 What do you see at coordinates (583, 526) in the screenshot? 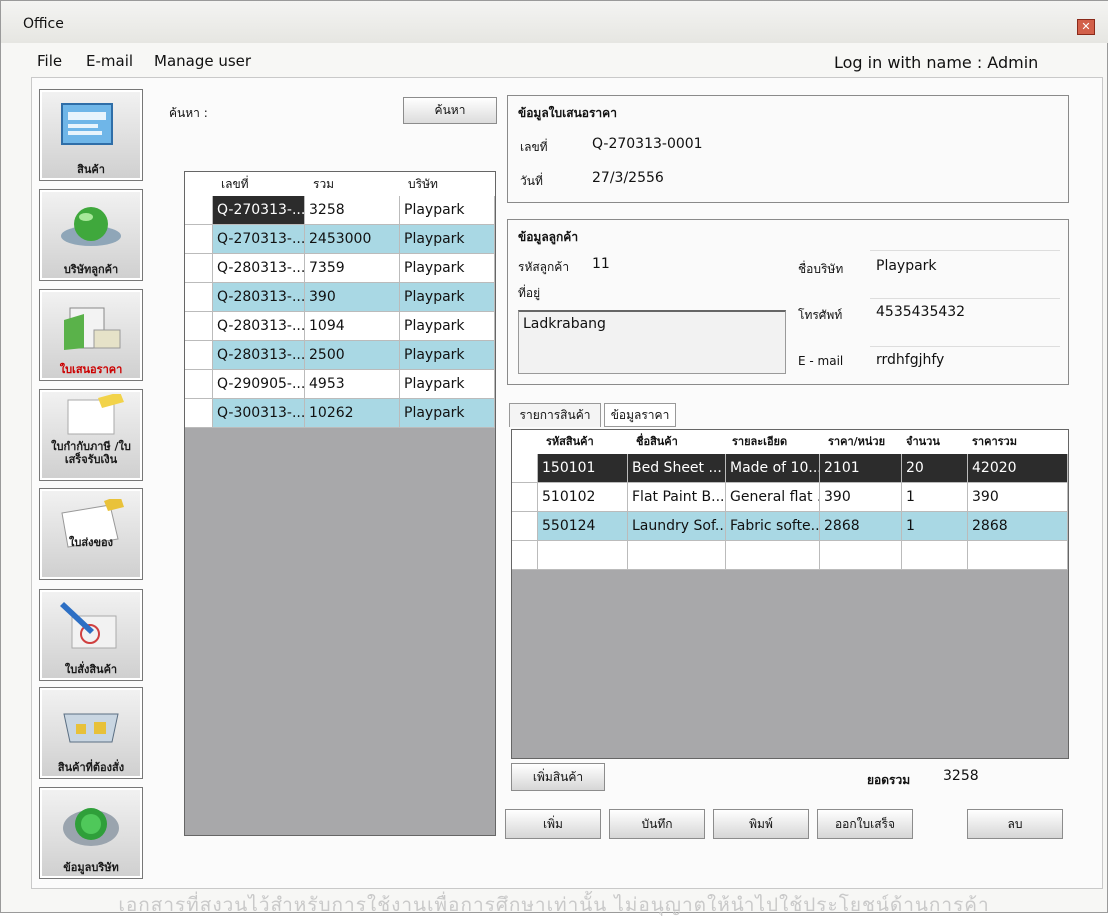
I see `table-cell: 550124` at bounding box center [583, 526].